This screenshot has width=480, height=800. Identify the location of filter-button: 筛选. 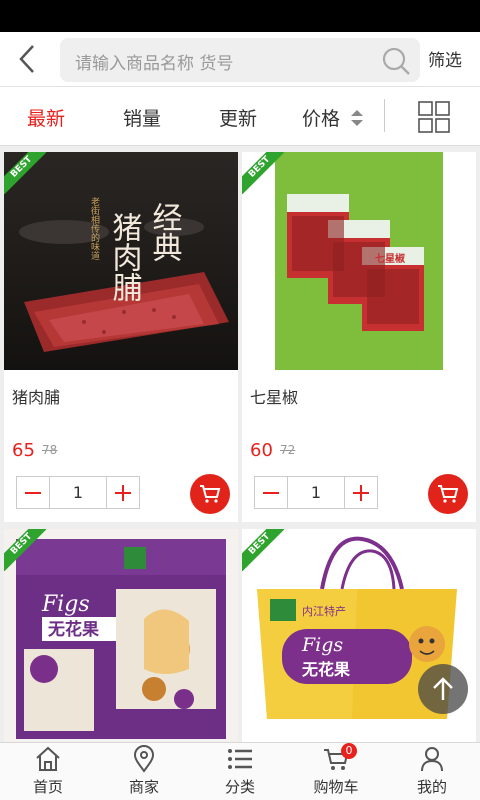
(445, 58).